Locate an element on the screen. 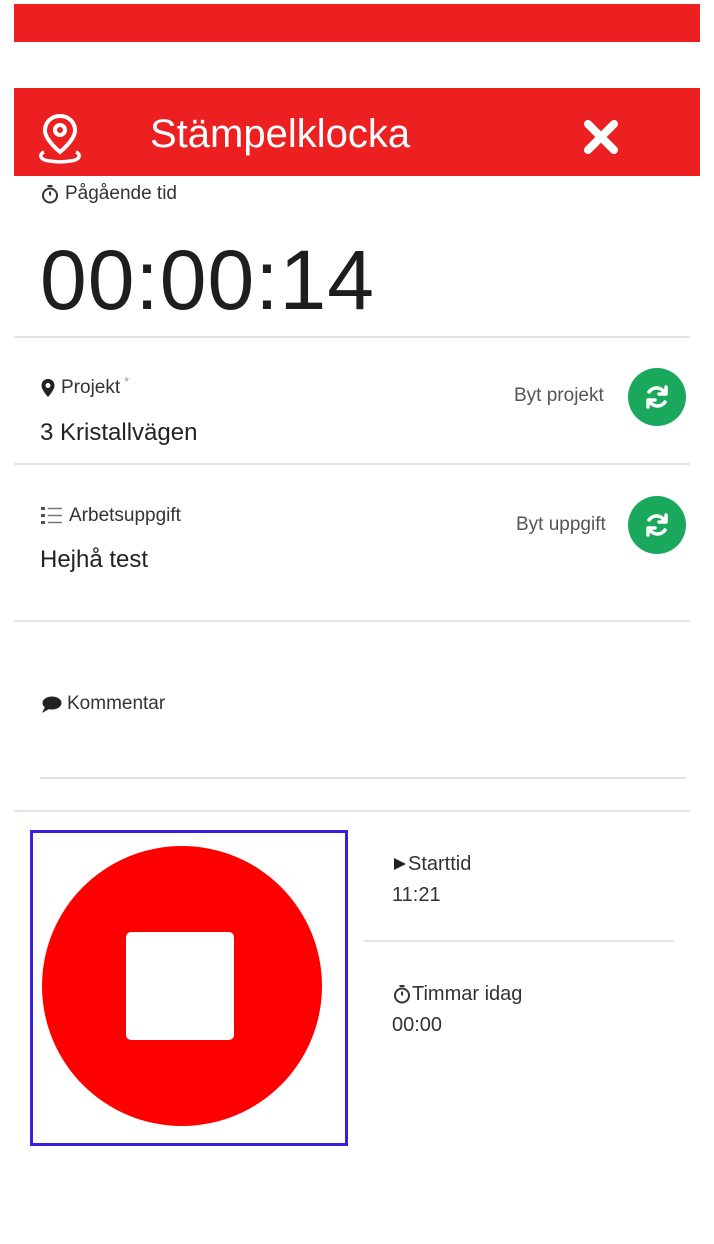  location-pin-icon is located at coordinates (60, 138).